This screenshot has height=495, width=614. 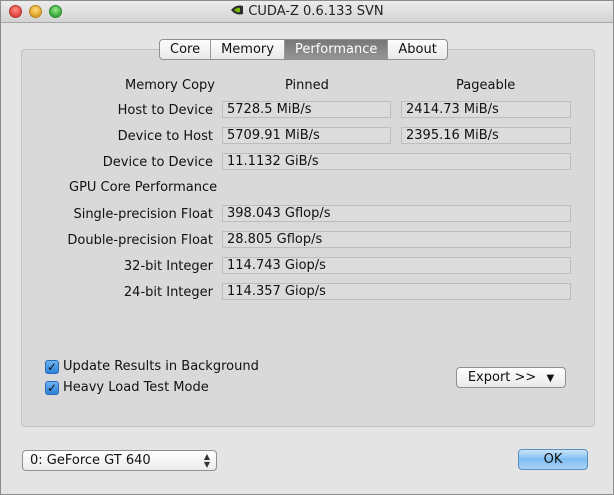 What do you see at coordinates (52, 387) in the screenshot?
I see `heavy-load-checkbox: ✓` at bounding box center [52, 387].